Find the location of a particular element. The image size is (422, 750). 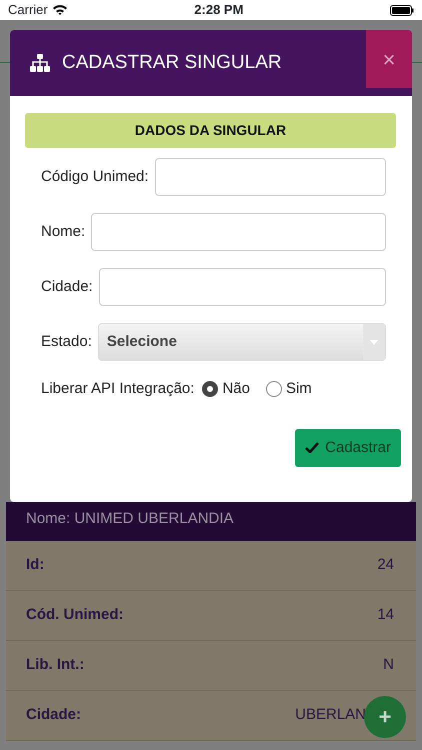

section-header: DADOS DA SINGULAR is located at coordinates (210, 130).